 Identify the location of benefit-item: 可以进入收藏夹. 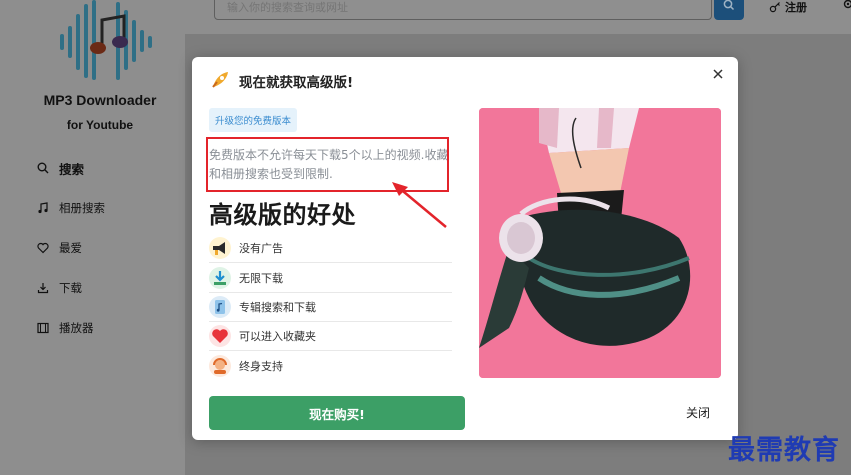
(330, 336).